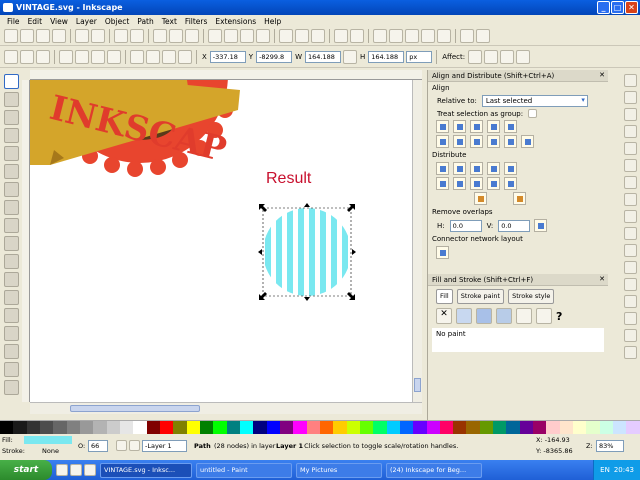 The image size is (640, 480). Describe the element at coordinates (386, 56) in the screenshot. I see `h-field: 164.188` at that location.